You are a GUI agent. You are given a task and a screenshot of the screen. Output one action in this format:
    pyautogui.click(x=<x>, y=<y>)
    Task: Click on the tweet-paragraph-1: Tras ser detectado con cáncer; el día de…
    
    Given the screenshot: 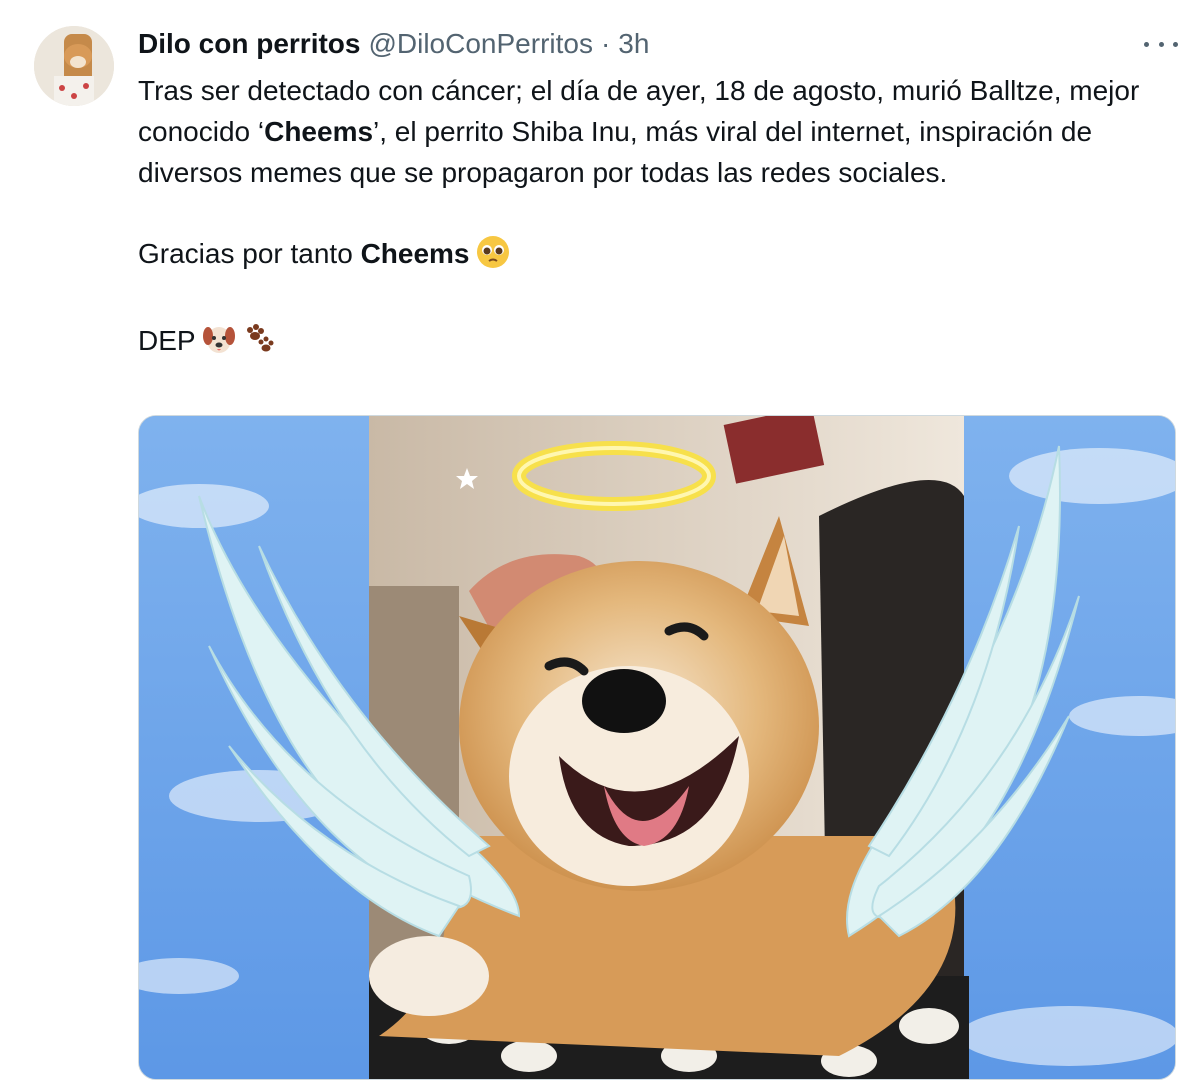 What is the action you would take?
    pyautogui.click(x=658, y=131)
    